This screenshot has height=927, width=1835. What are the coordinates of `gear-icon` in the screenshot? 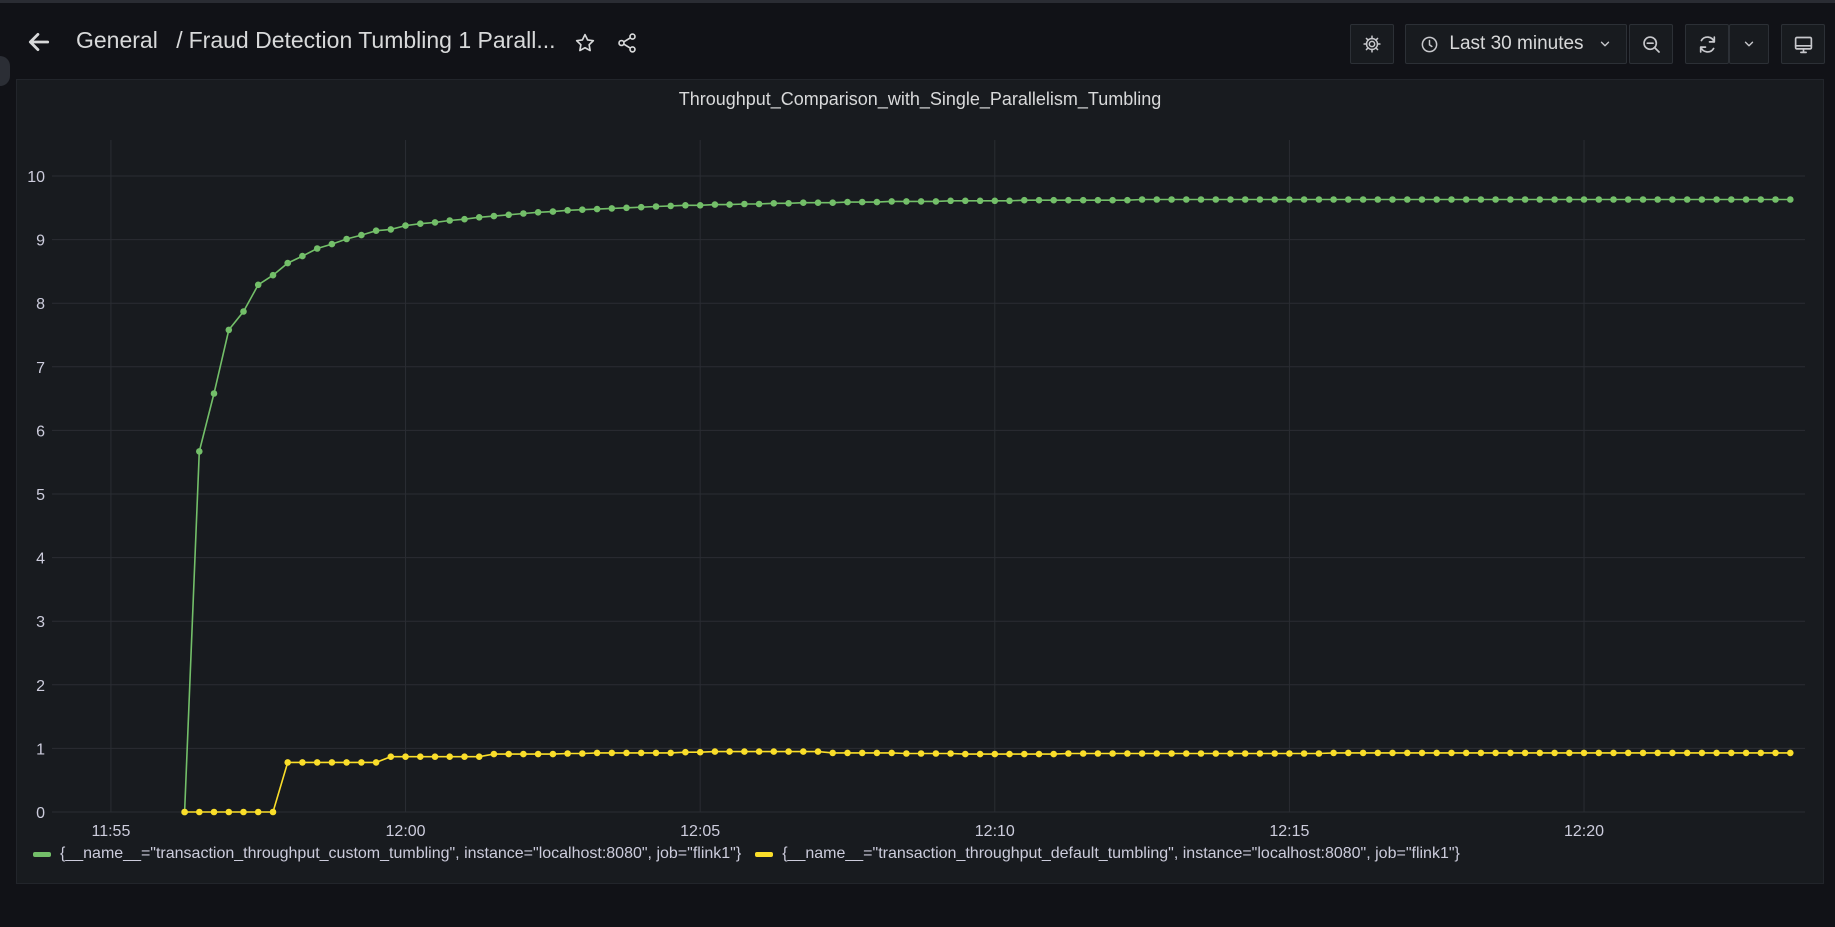 It's located at (1372, 44).